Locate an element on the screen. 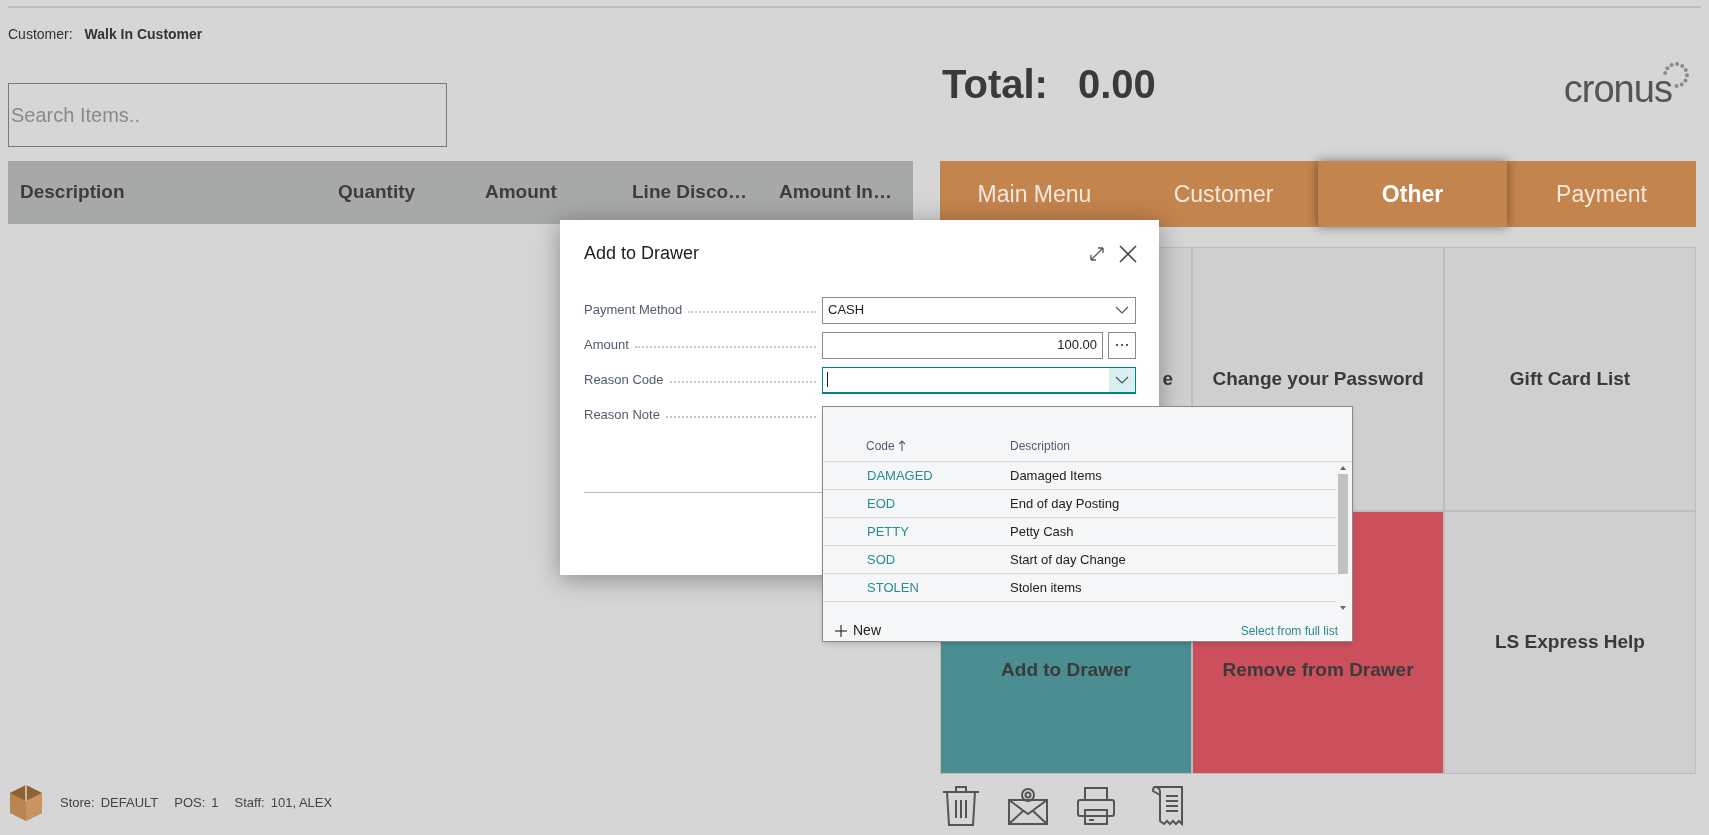 The height and width of the screenshot is (835, 1709). list-row: SOD Start of day Change is located at coordinates (1079, 560).